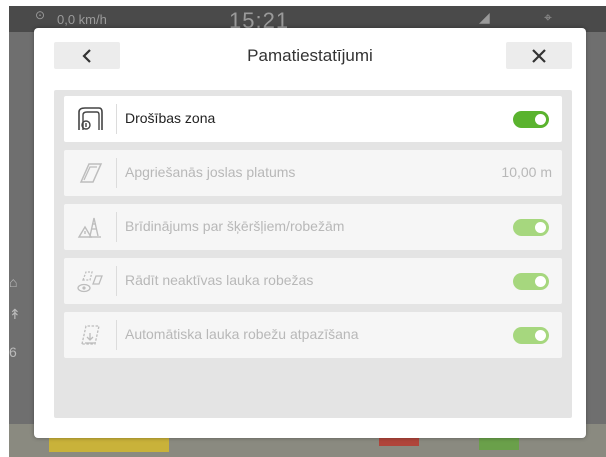 The width and height of the screenshot is (606, 457). Describe the element at coordinates (526, 172) in the screenshot. I see `headland-width-value: 10,00 m` at that location.